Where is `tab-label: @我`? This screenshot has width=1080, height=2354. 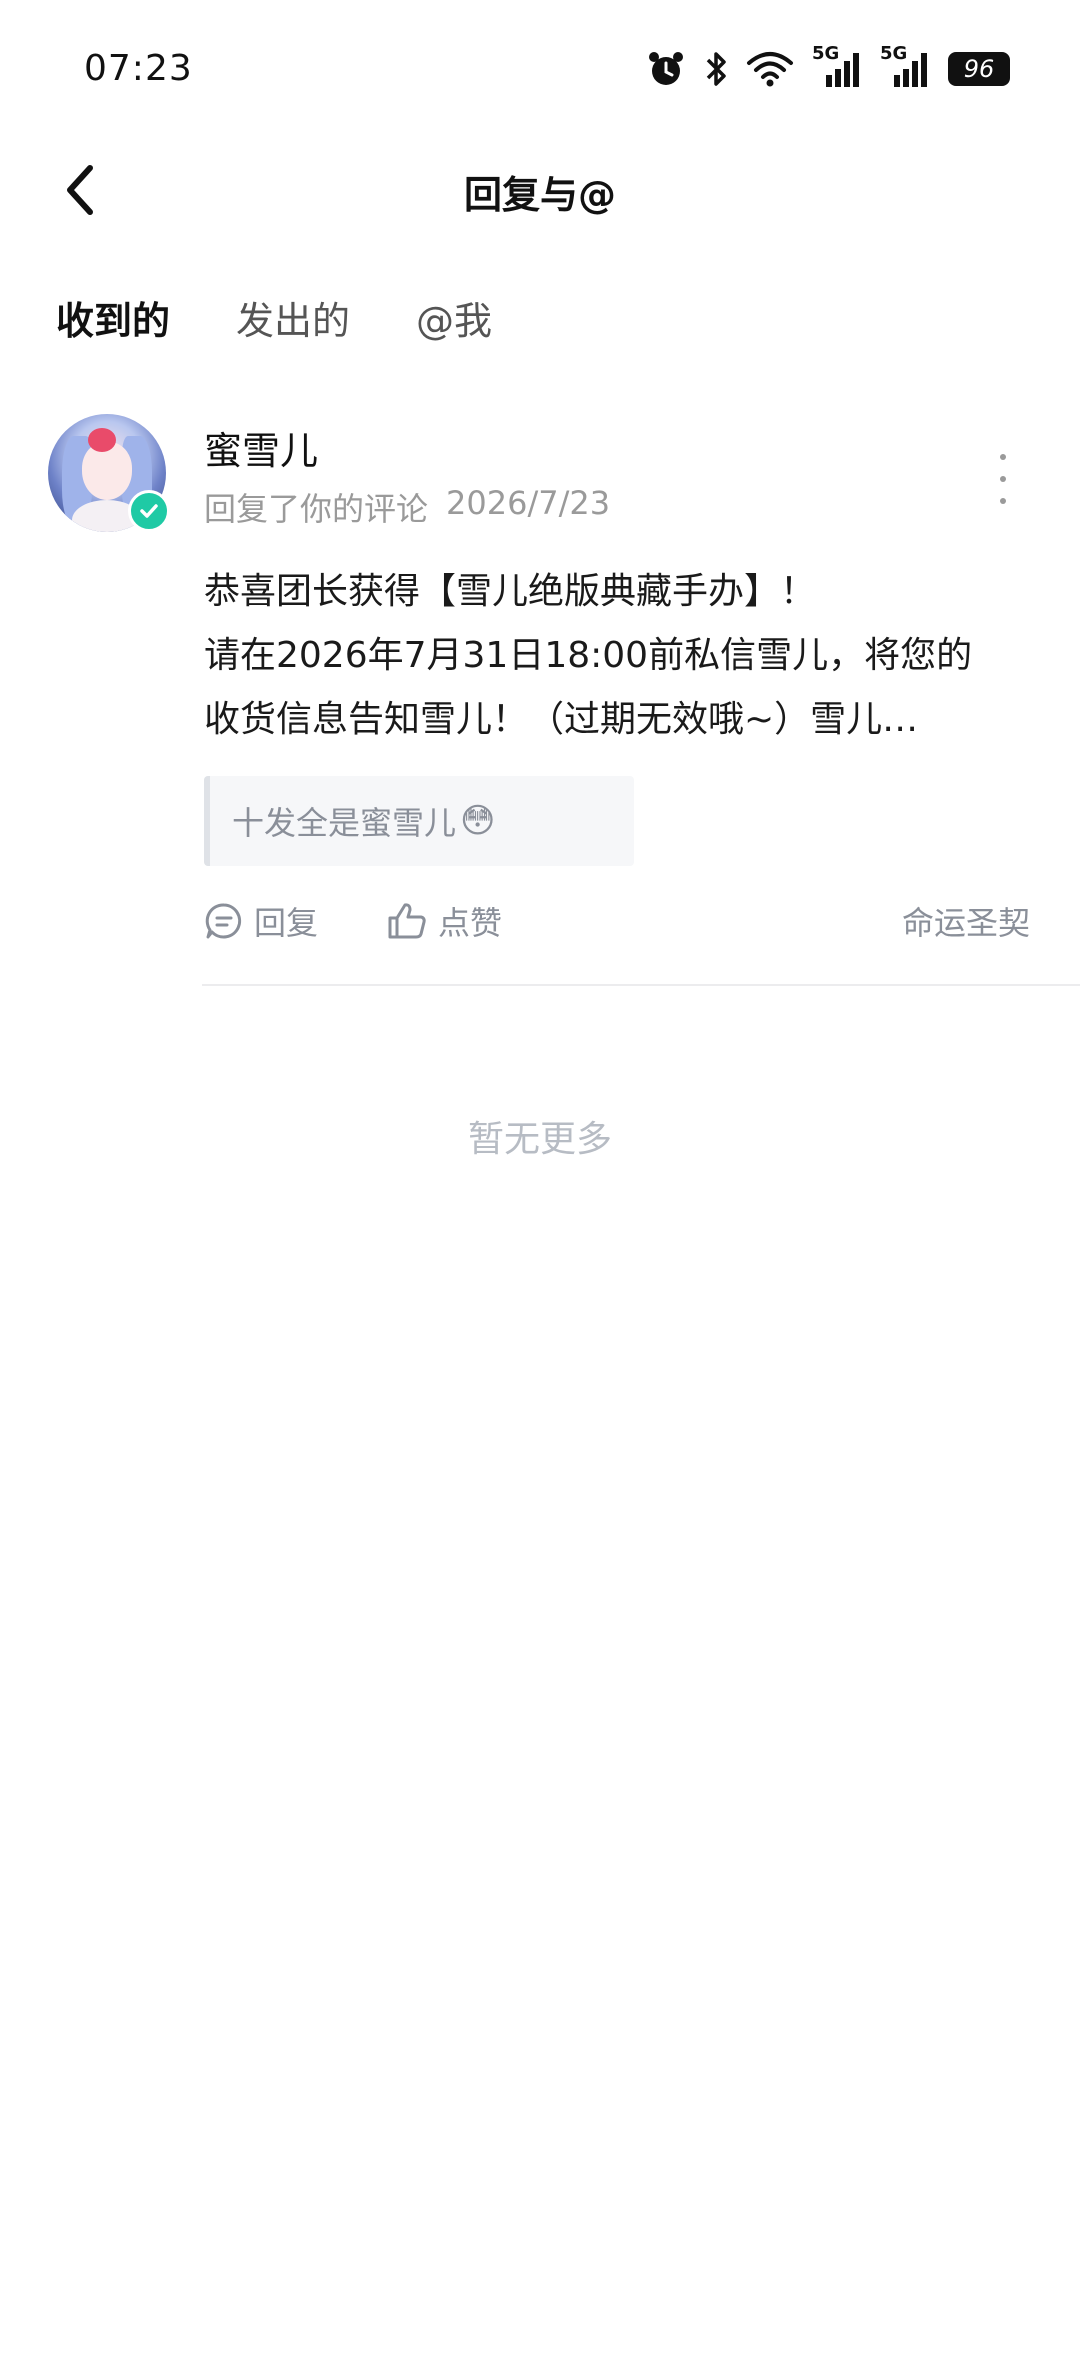 tab-label: @我 is located at coordinates (454, 321).